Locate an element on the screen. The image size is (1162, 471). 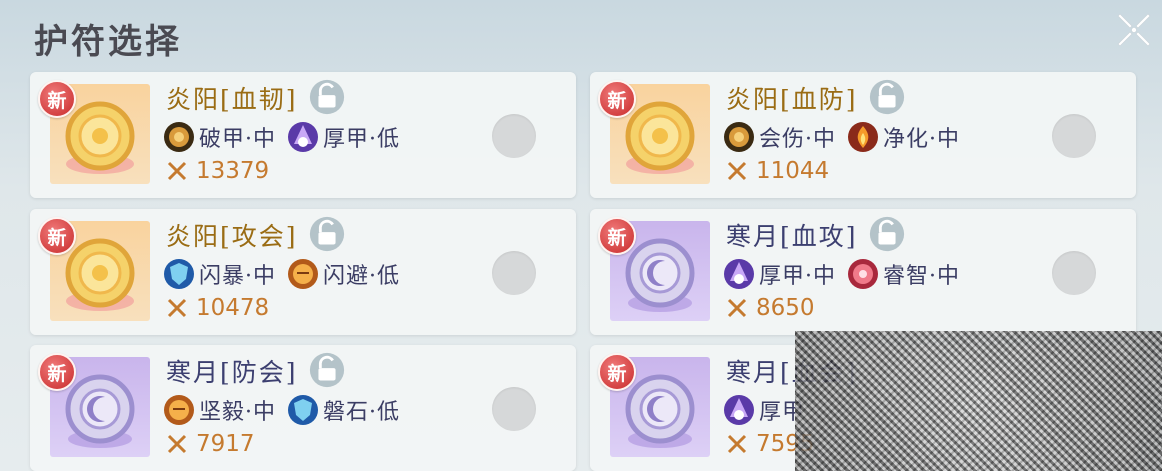
attribute-label: 闪暴·中 is located at coordinates (237, 276).